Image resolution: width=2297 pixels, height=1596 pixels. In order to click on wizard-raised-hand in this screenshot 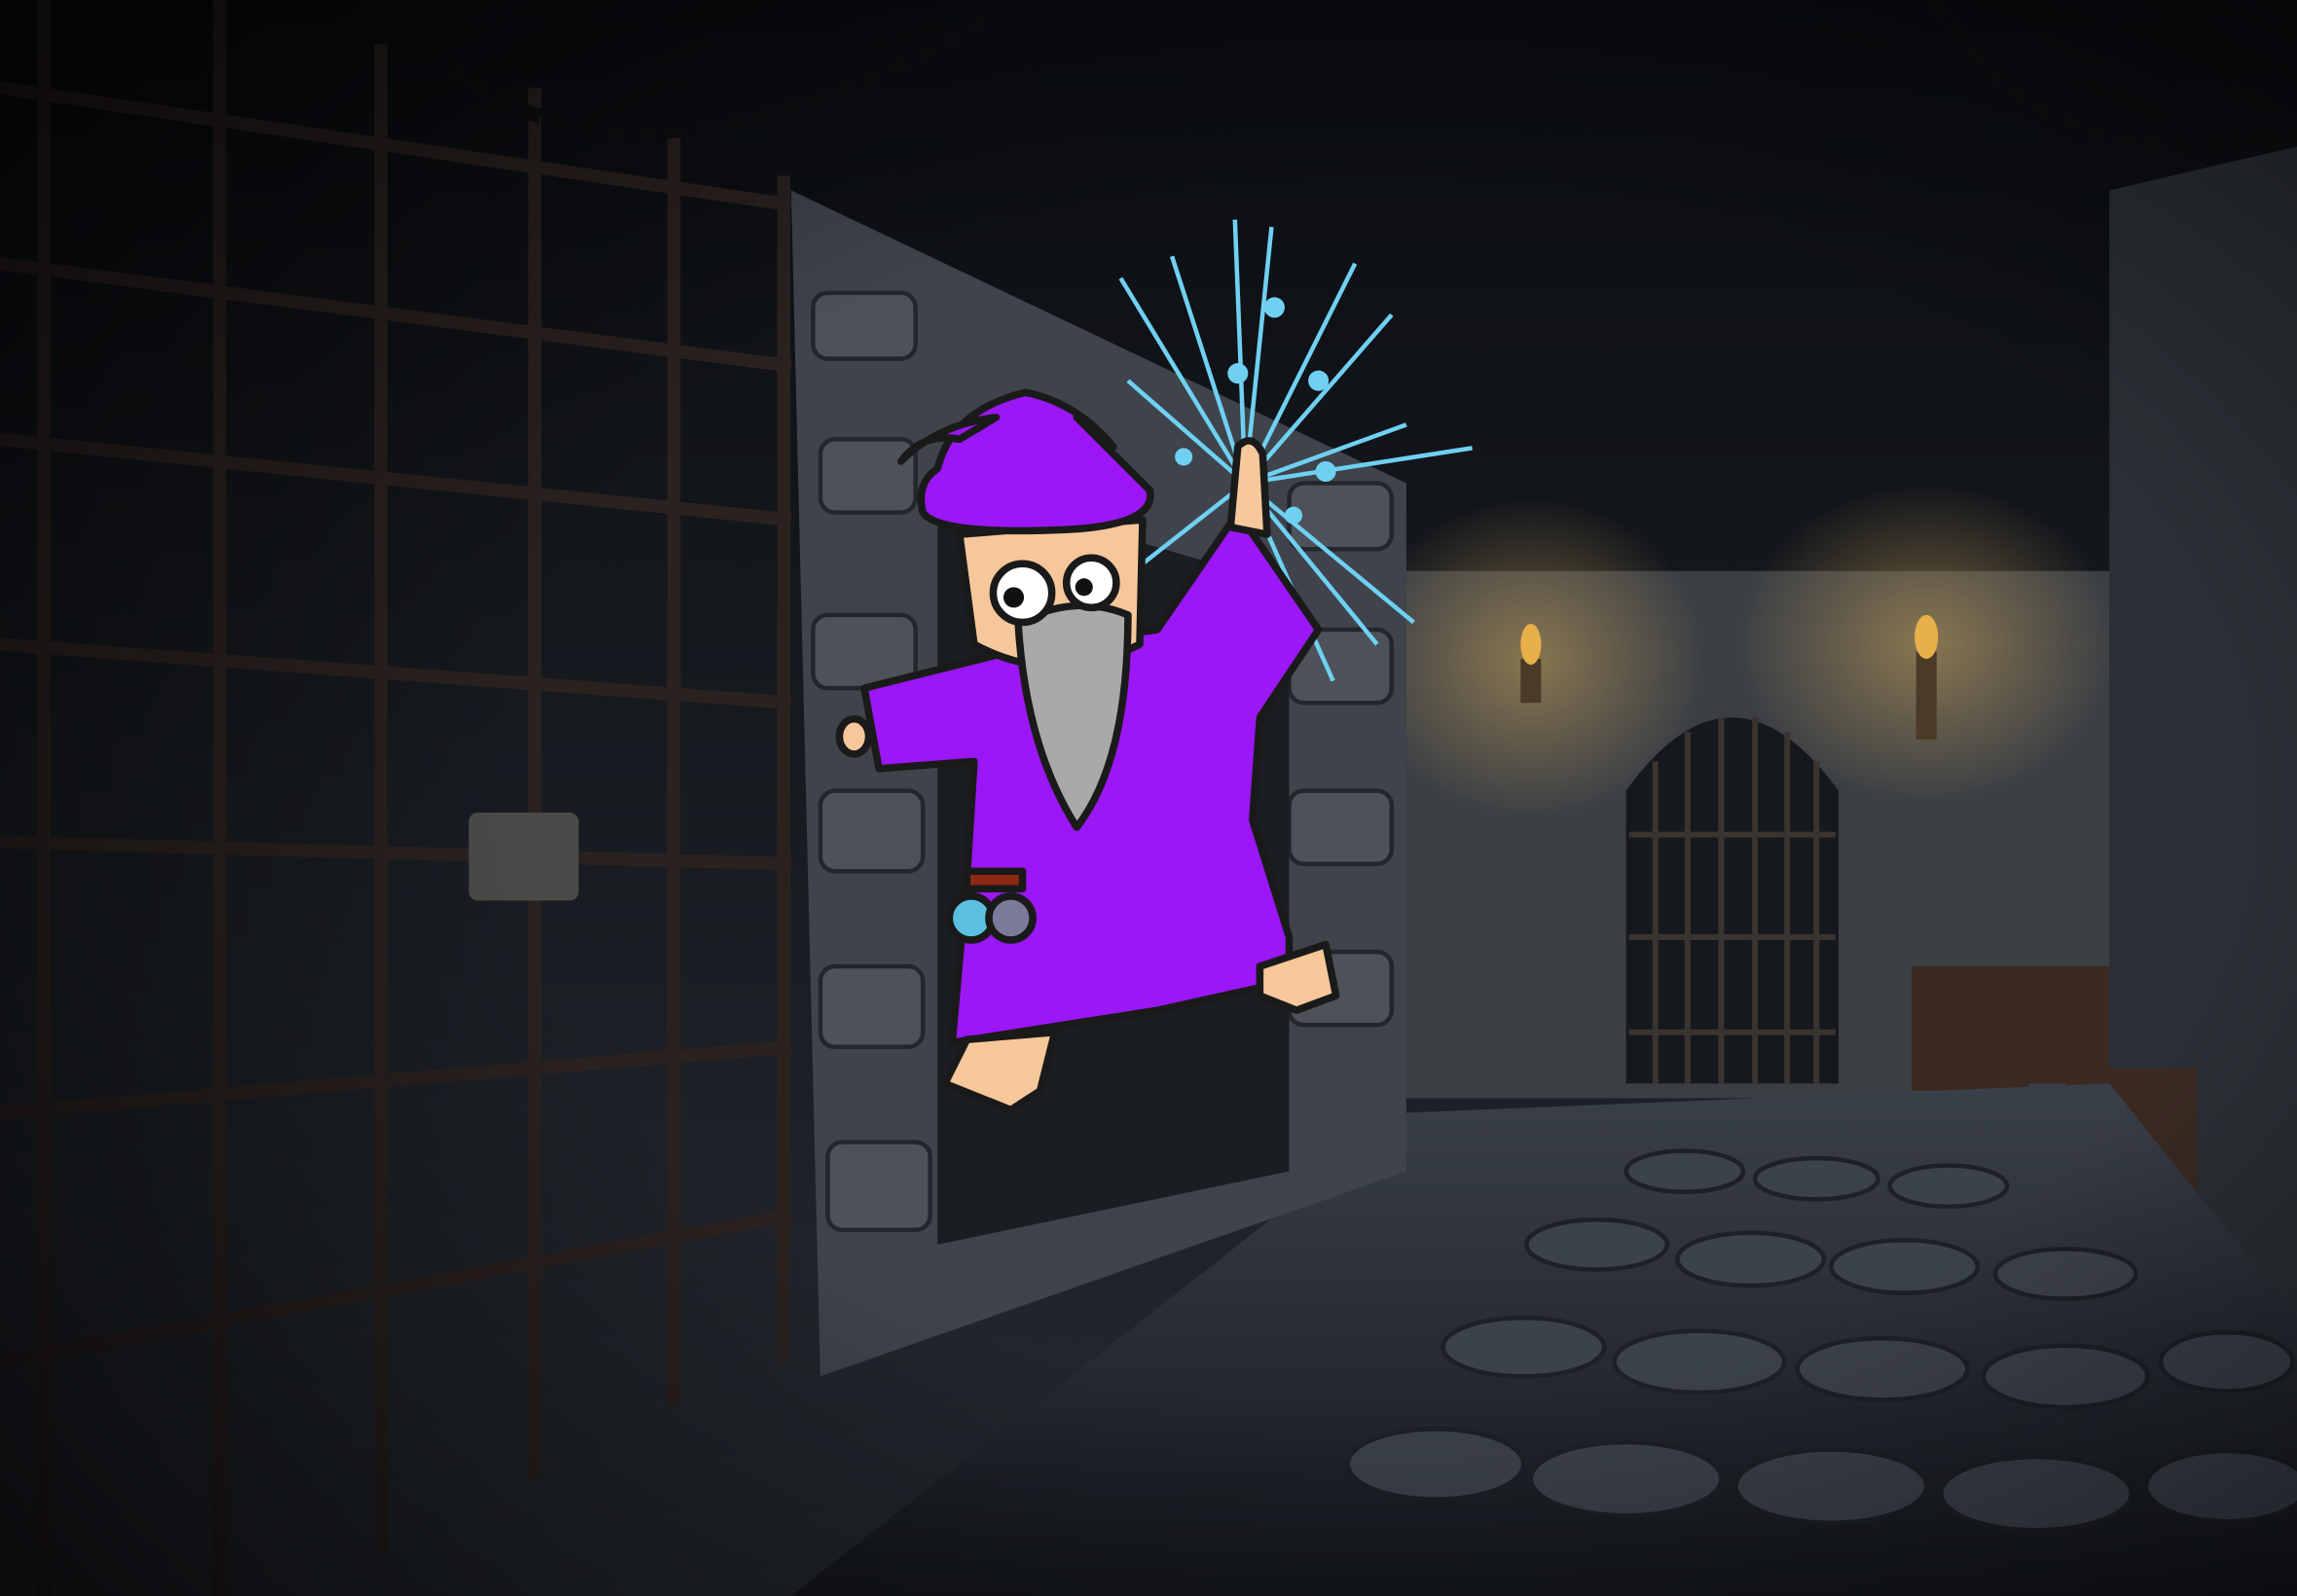, I will do `click(1248, 487)`.